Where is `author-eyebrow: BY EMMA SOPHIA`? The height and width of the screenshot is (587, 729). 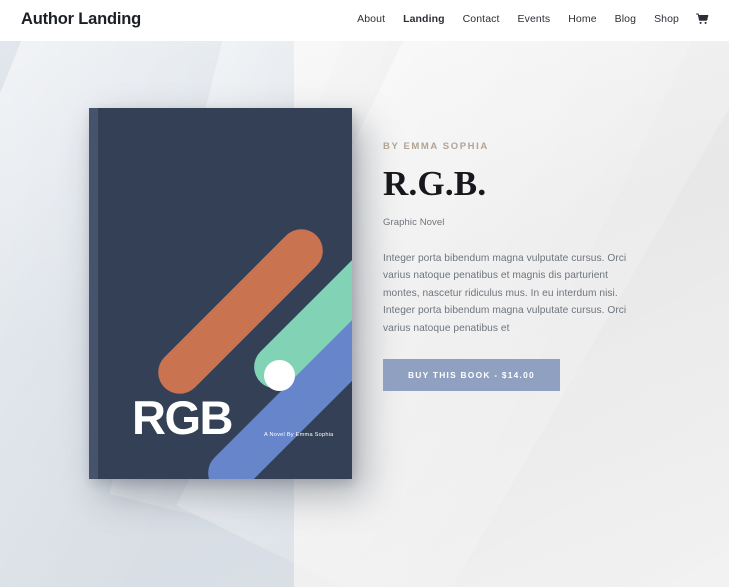 author-eyebrow: BY EMMA SOPHIA is located at coordinates (436, 146).